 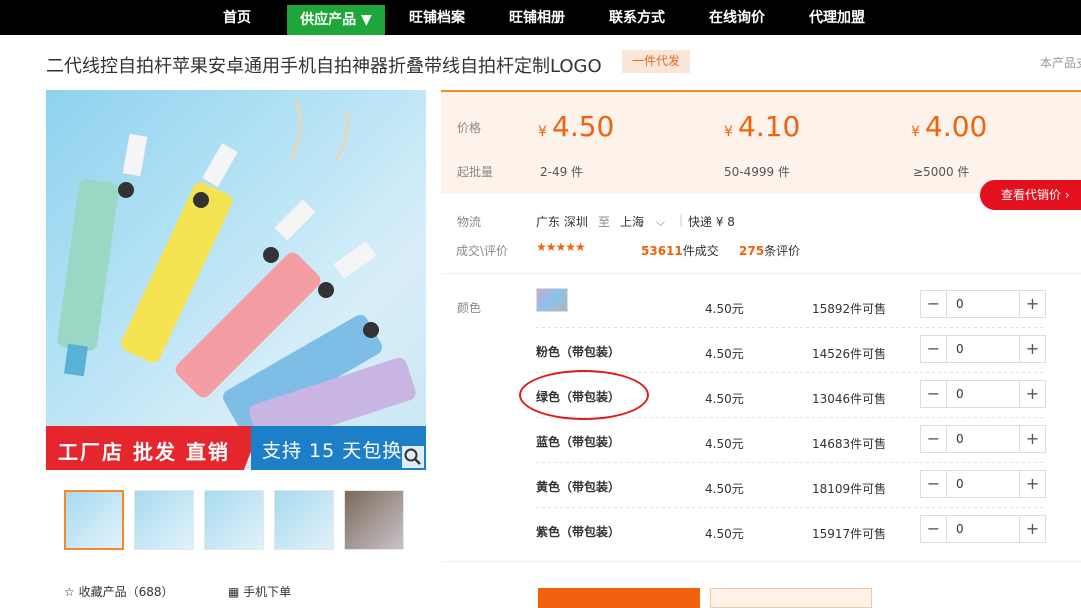 I want to click on ship-from: 广东 深圳, so click(x=562, y=222).